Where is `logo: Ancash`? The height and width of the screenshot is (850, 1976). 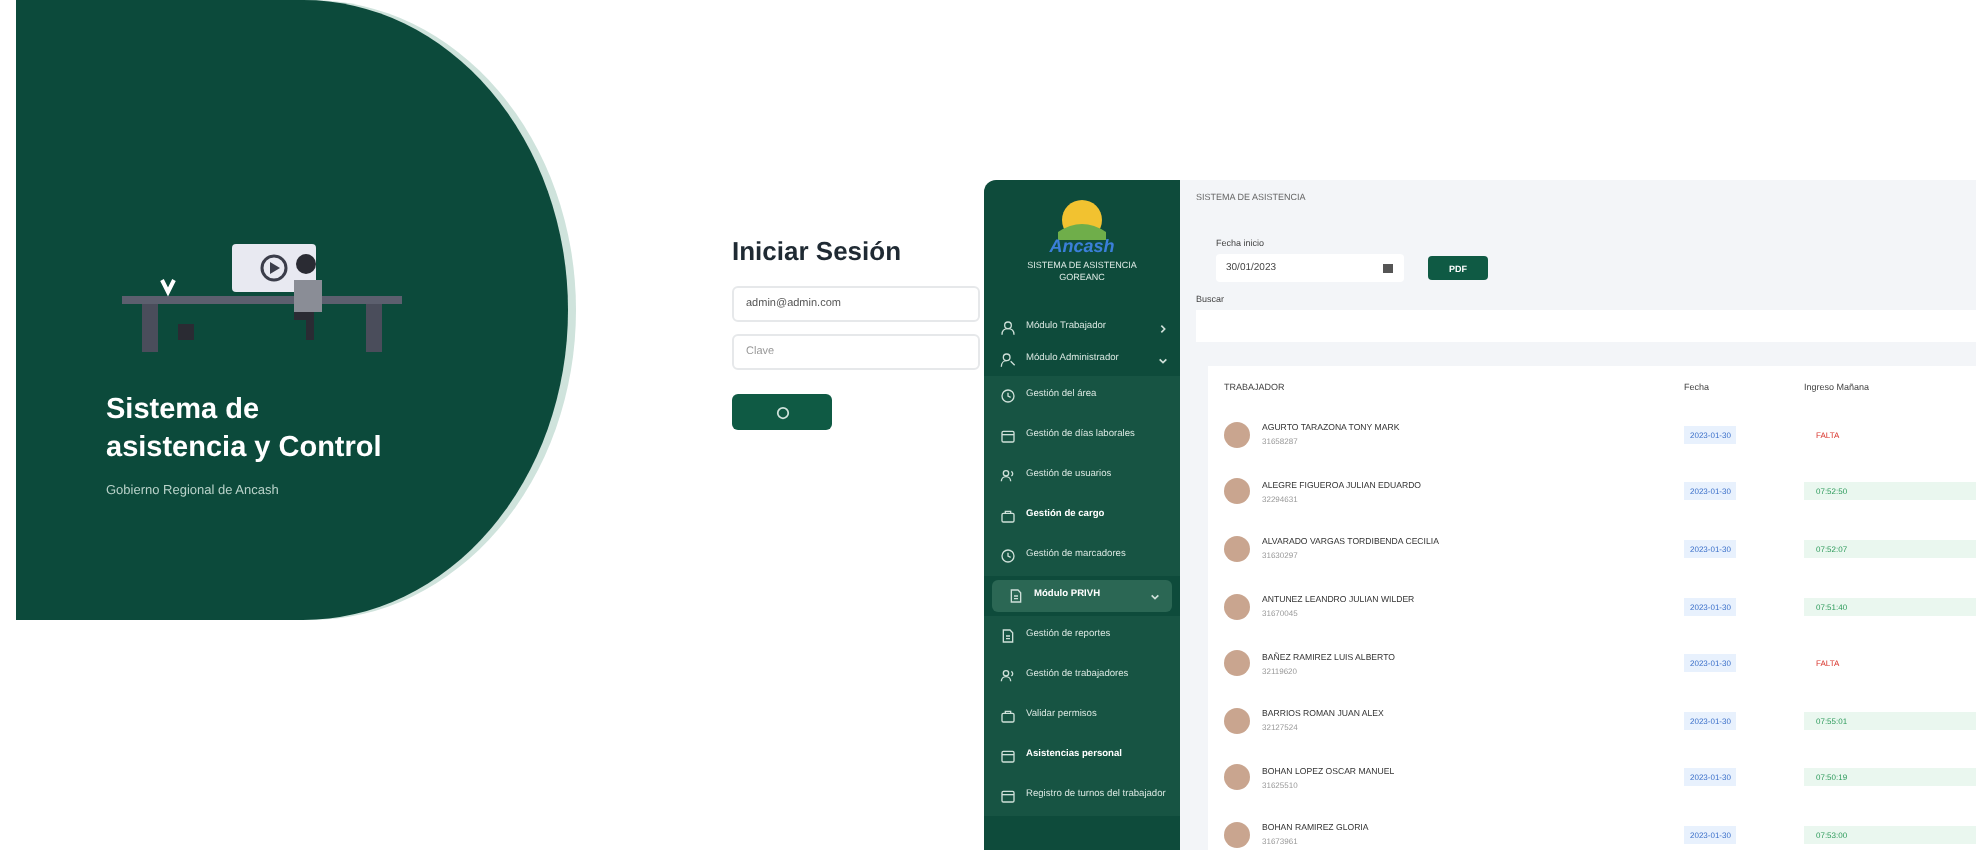 logo: Ancash is located at coordinates (1082, 222).